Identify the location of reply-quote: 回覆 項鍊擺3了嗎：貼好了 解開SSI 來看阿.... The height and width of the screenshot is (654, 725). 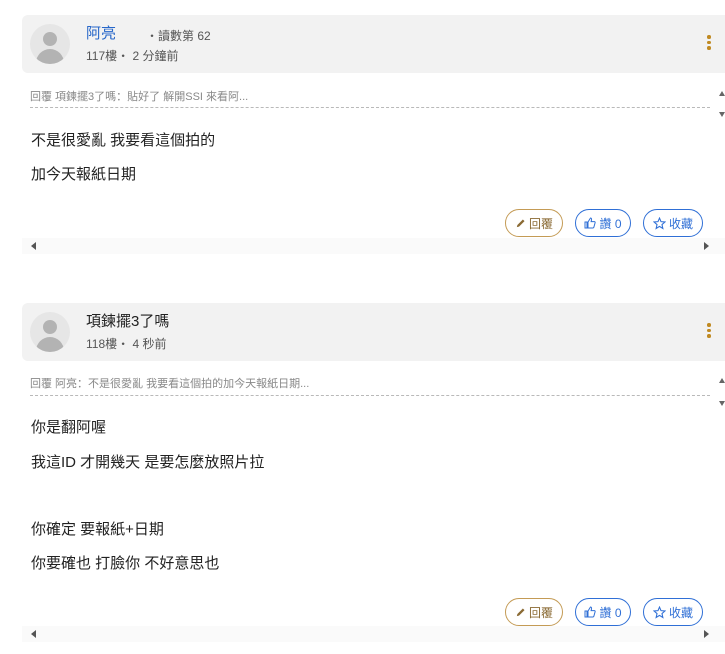
(139, 97).